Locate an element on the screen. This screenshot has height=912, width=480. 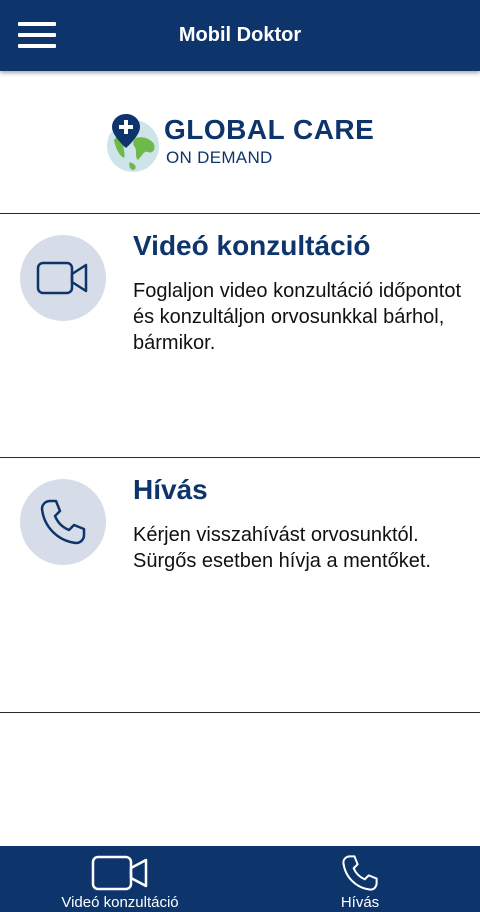
bottom-tab-video: Videó konzultáció is located at coordinates (120, 879).